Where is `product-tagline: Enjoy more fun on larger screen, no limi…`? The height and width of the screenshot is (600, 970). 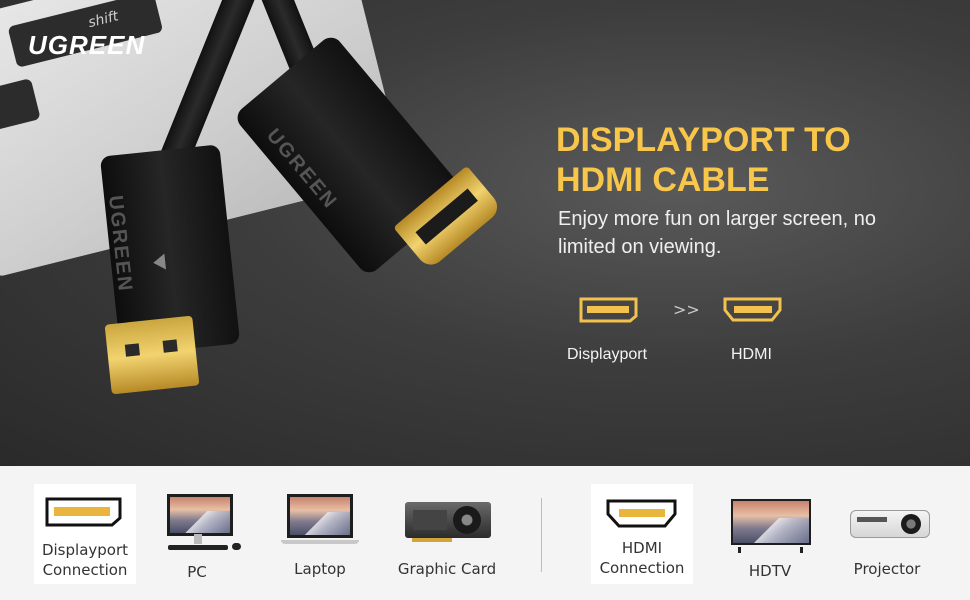
product-tagline: Enjoy more fun on larger screen, no limi… is located at coordinates (717, 233).